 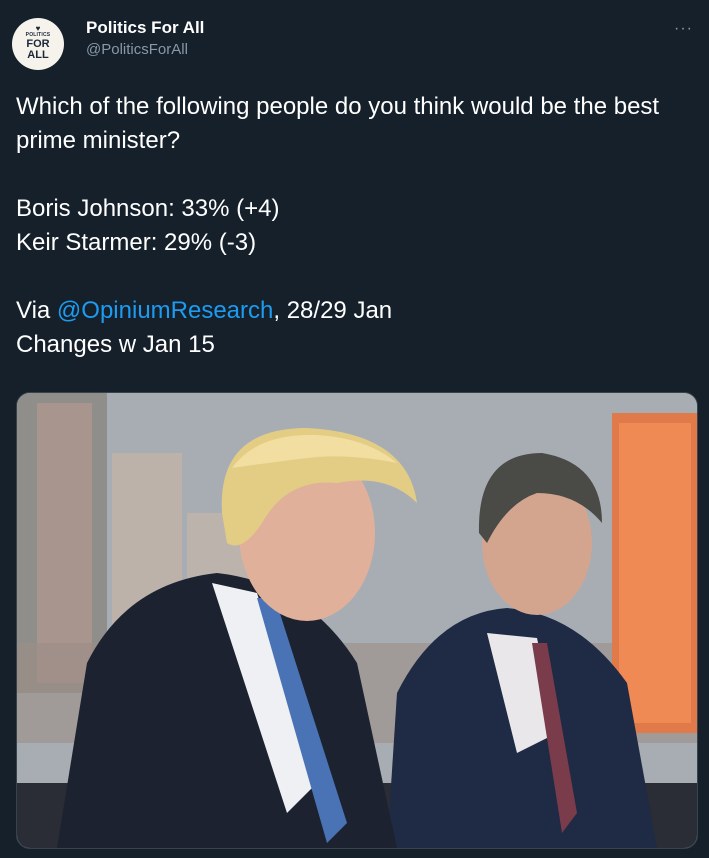 I want to click on source-date: , 28/29 Jan, so click(x=333, y=310).